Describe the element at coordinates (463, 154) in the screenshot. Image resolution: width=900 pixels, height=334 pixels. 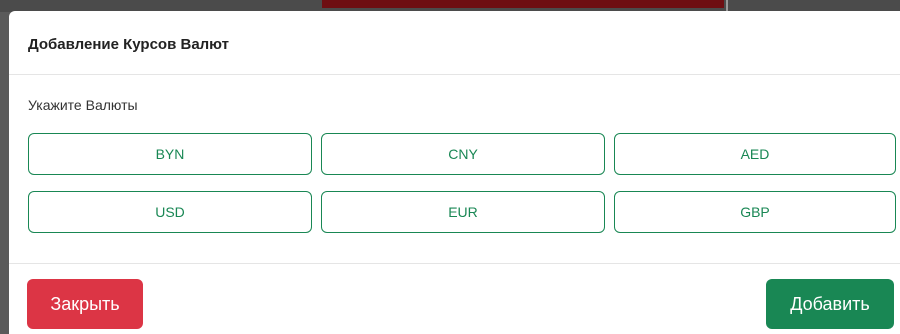
I see `currency-button-cny: CNY` at that location.